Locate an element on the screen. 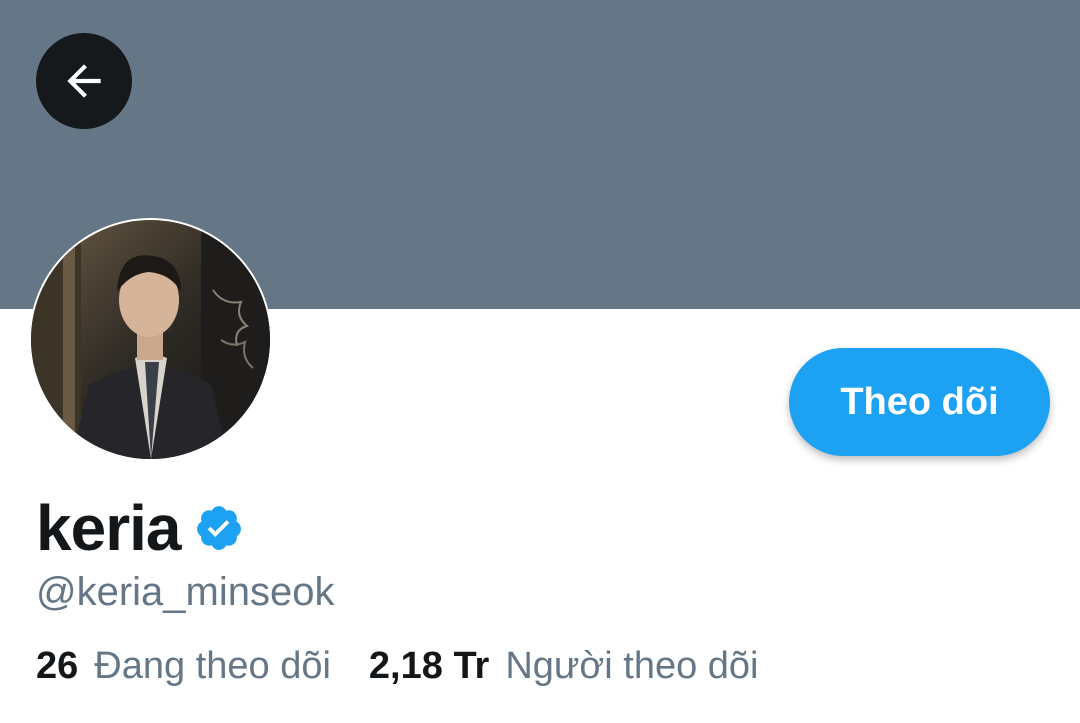 This screenshot has height=723, width=1080. display-name: keria is located at coordinates (108, 528).